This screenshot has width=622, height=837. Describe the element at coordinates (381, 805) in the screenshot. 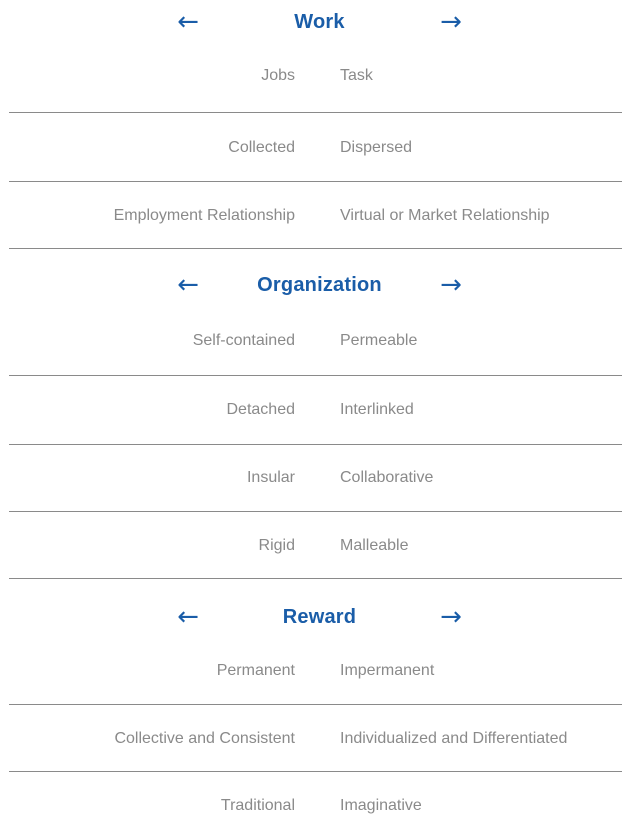

I see `row-right-label: Imaginative` at that location.